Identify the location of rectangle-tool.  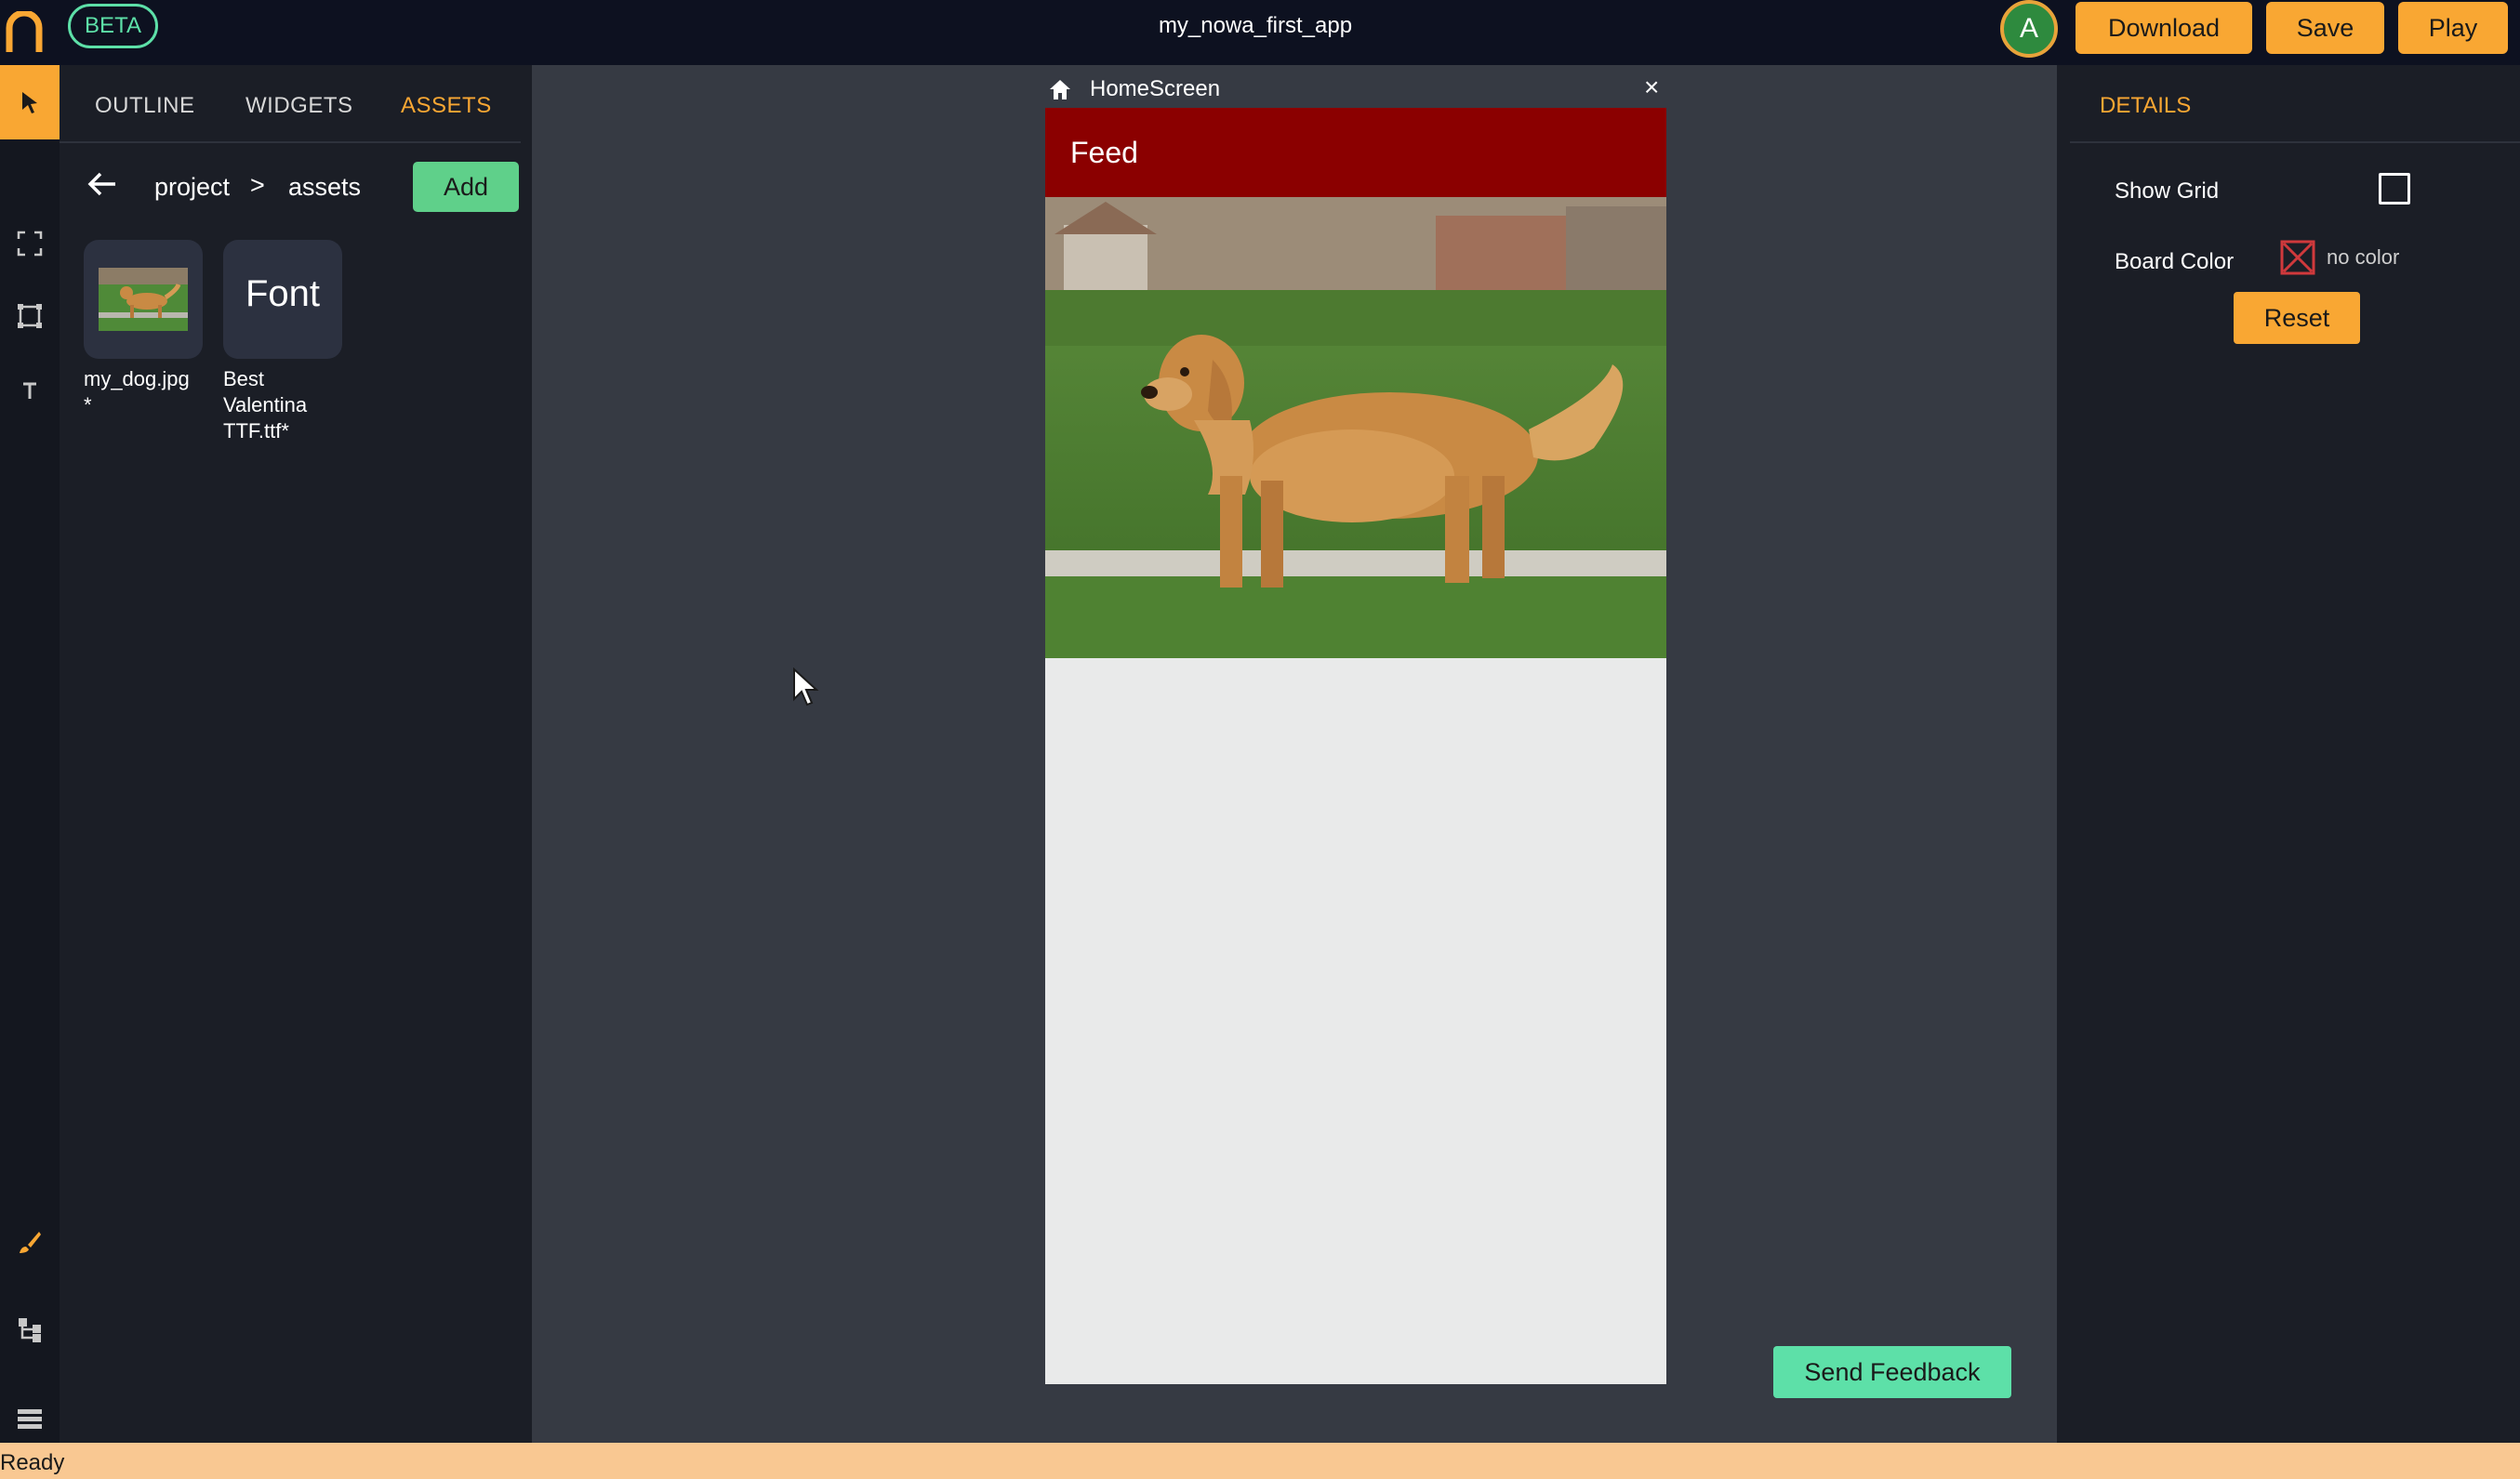
(30, 316).